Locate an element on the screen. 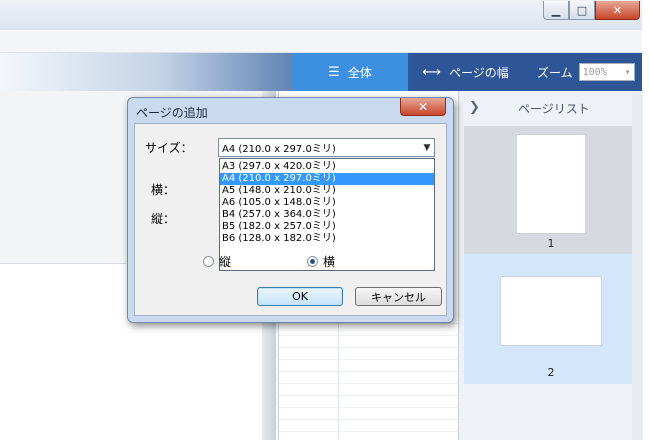  size-value: A4 (210.0 x 297.0ミリ) is located at coordinates (279, 149).